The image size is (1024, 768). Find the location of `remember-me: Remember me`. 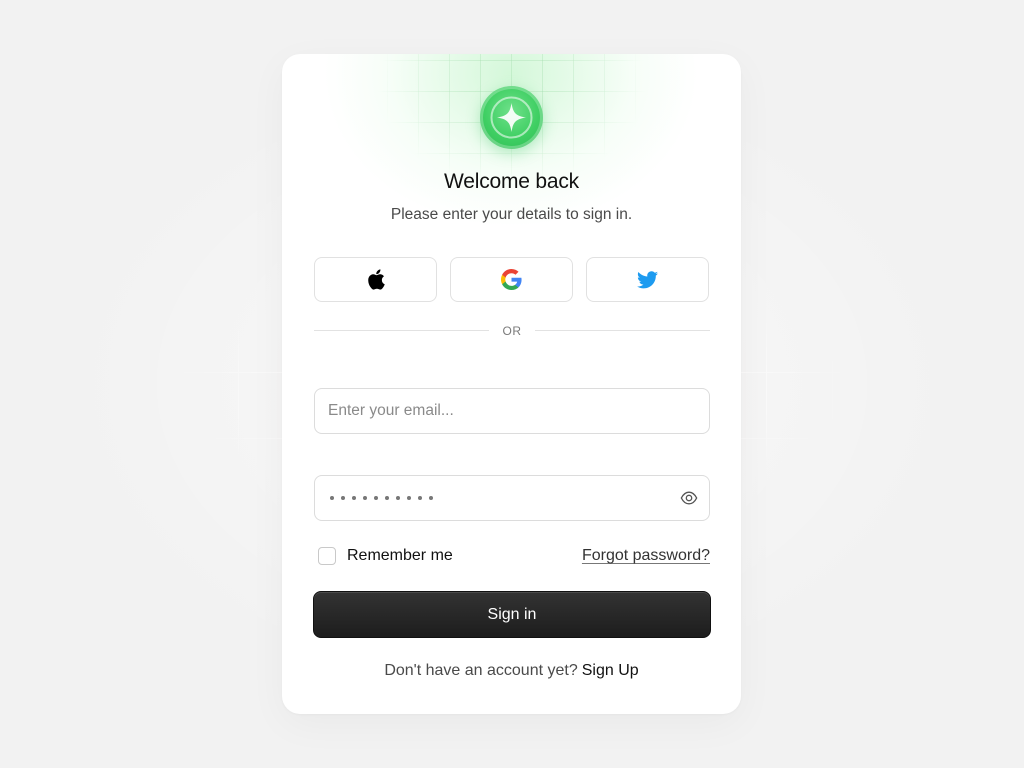

remember-me: Remember me is located at coordinates (385, 556).